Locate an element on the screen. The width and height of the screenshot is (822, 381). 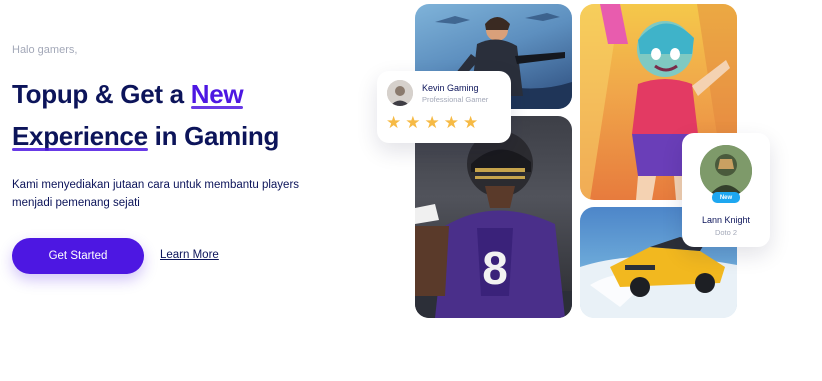
learn-more-link: Learn More is located at coordinates (189, 255).